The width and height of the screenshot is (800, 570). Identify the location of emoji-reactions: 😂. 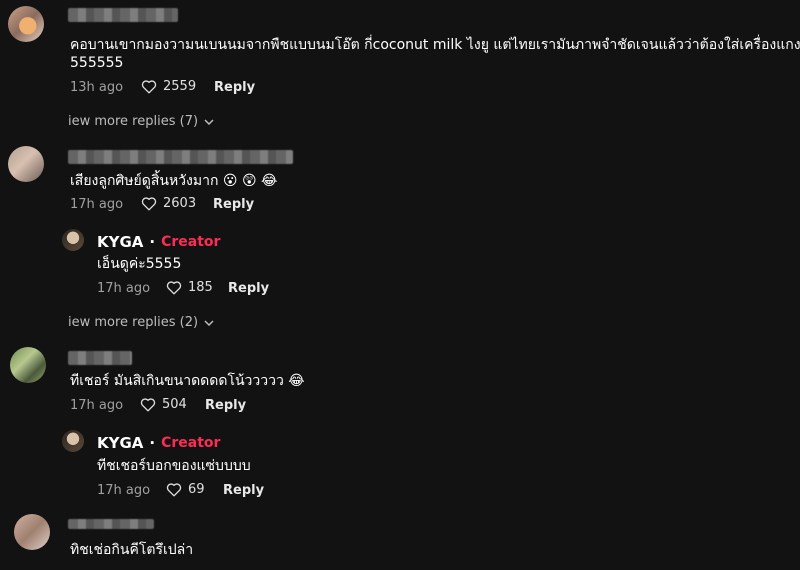
(296, 381).